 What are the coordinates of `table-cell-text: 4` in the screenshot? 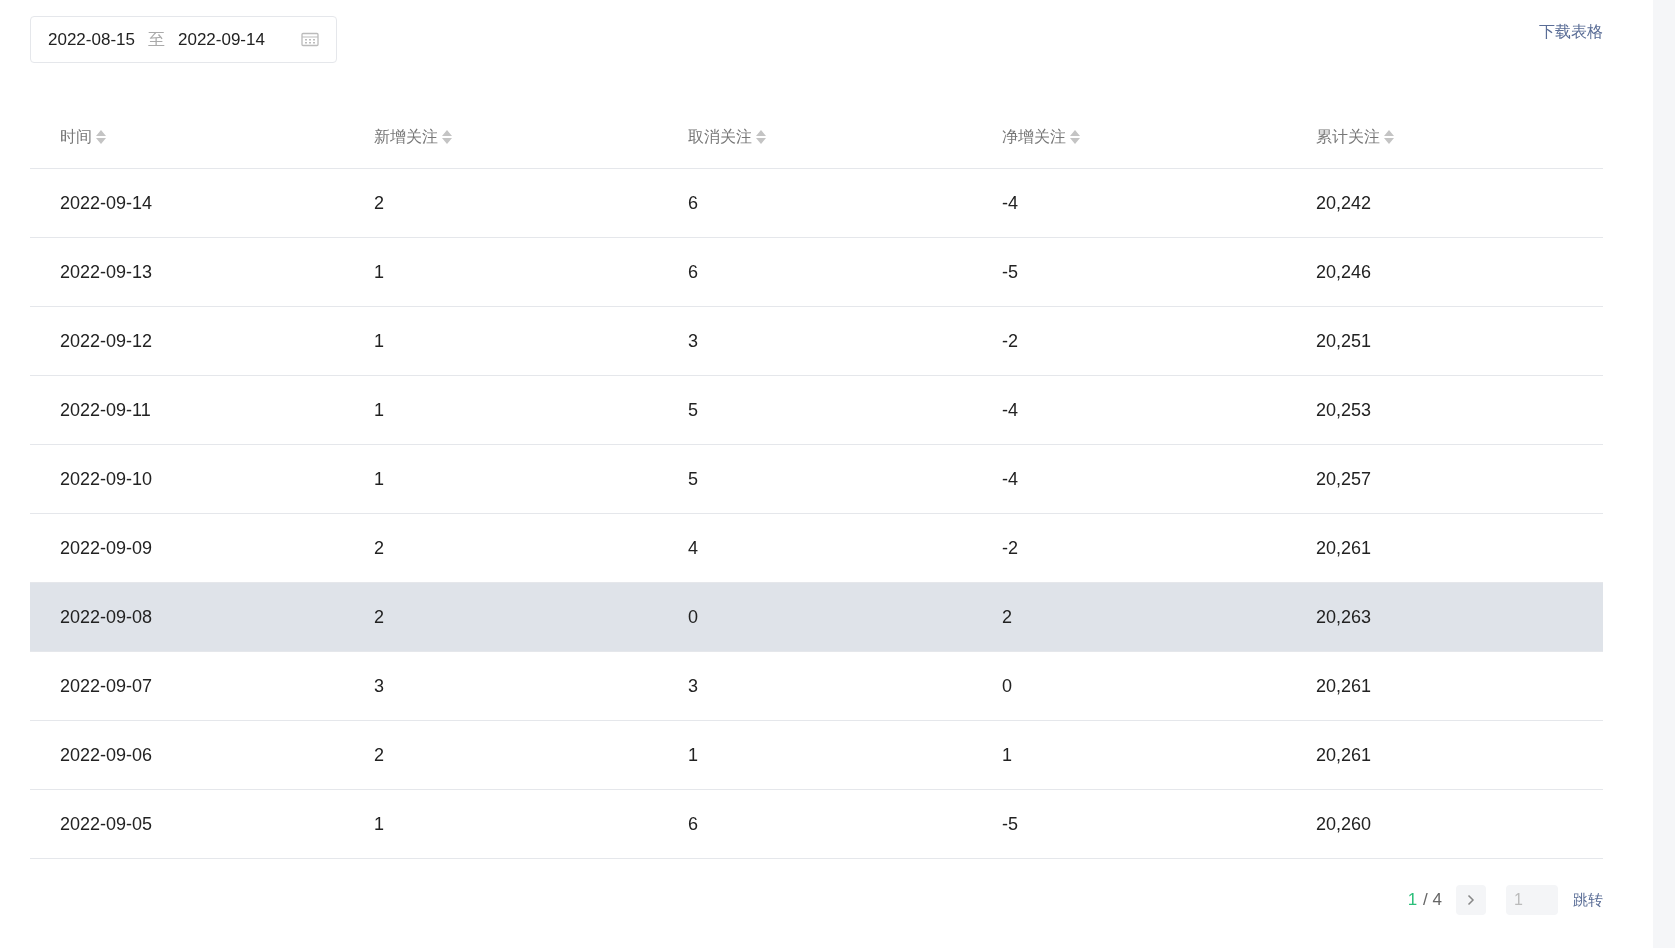 It's located at (693, 548).